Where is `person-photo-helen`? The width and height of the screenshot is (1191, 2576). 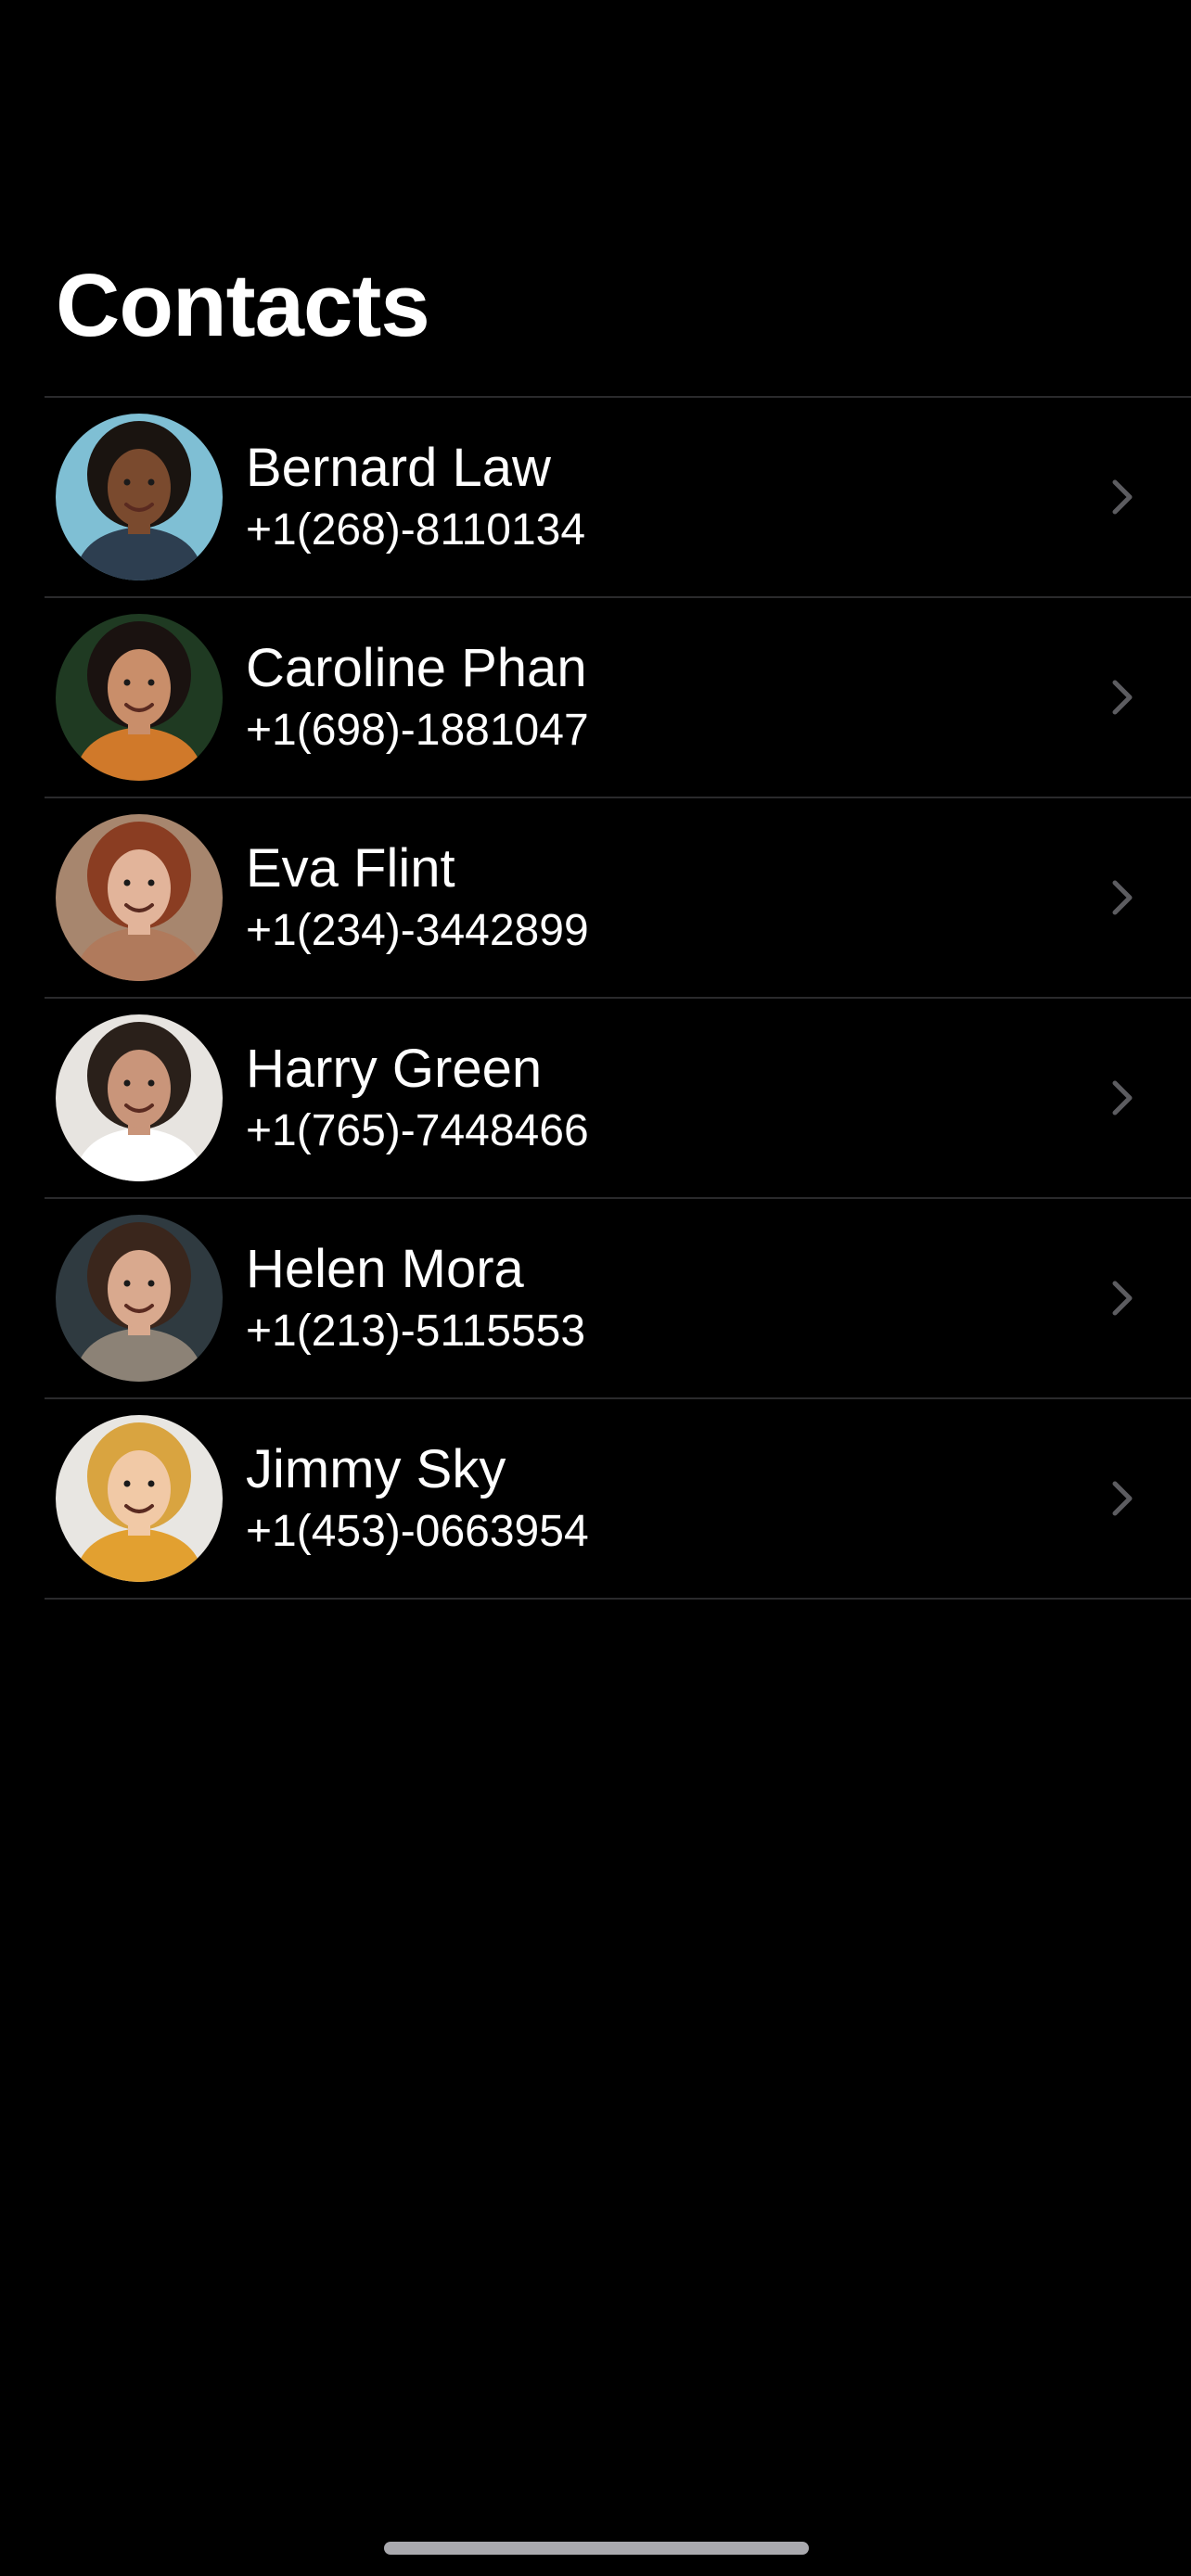
person-photo-helen is located at coordinates (139, 1298).